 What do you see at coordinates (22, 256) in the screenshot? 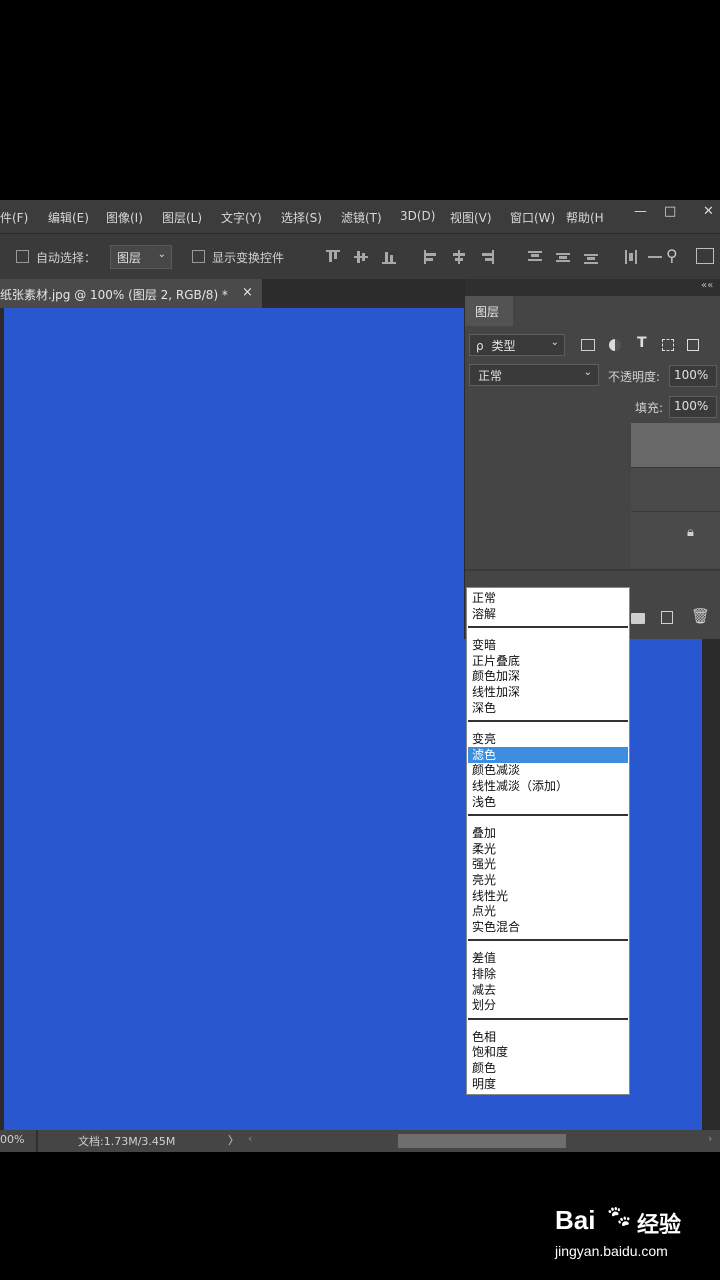
I see `auto-select-checkbox` at bounding box center [22, 256].